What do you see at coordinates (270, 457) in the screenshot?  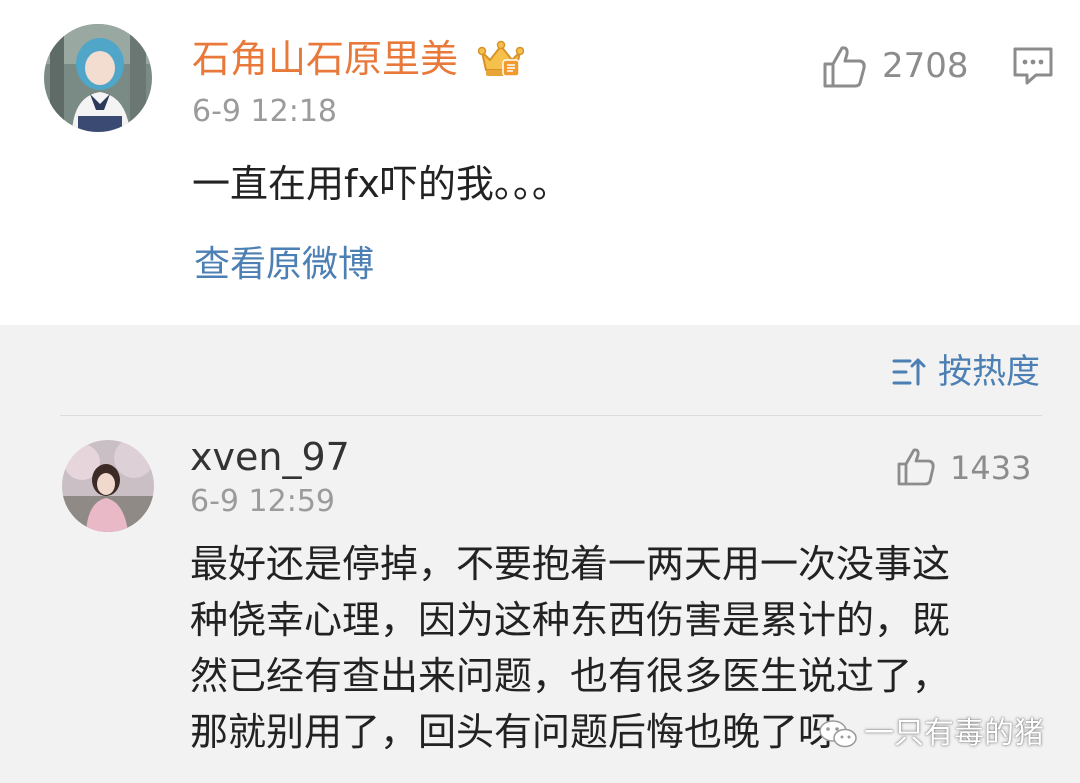 I see `reply-author-name: xven_97` at bounding box center [270, 457].